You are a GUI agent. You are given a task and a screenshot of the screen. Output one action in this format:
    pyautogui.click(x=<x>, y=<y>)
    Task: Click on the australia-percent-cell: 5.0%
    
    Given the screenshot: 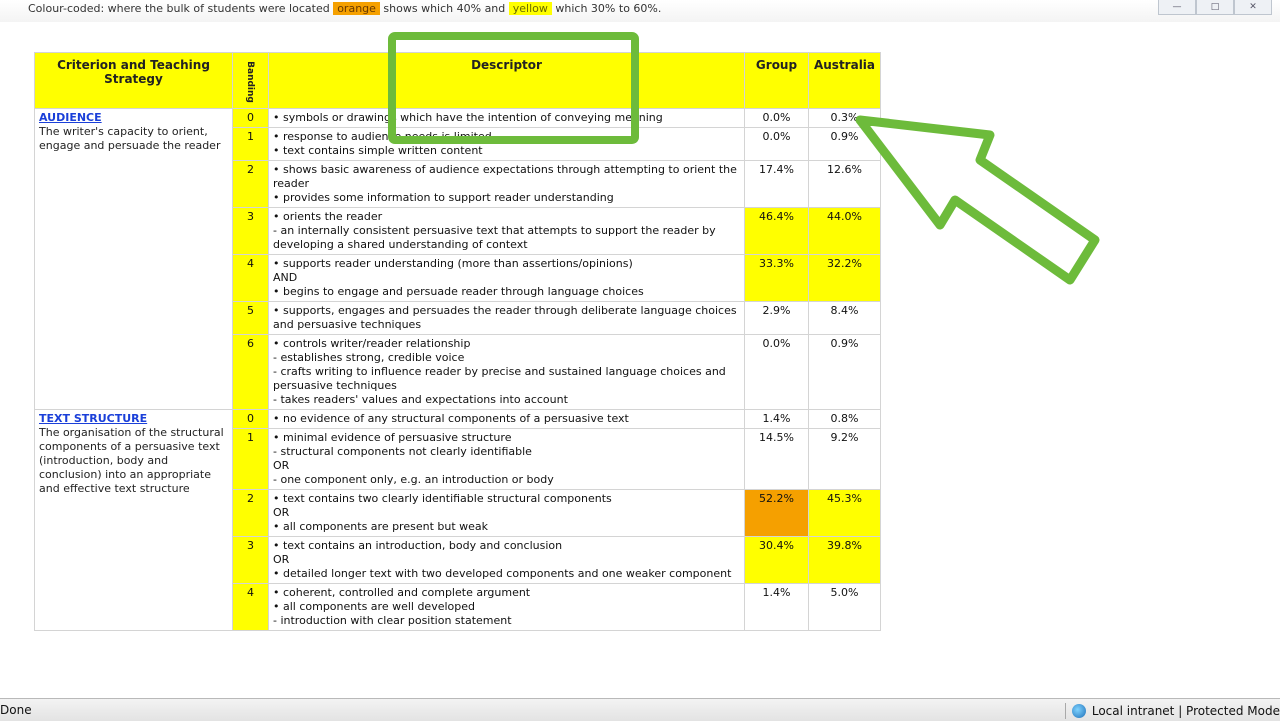 What is the action you would take?
    pyautogui.click(x=844, y=607)
    